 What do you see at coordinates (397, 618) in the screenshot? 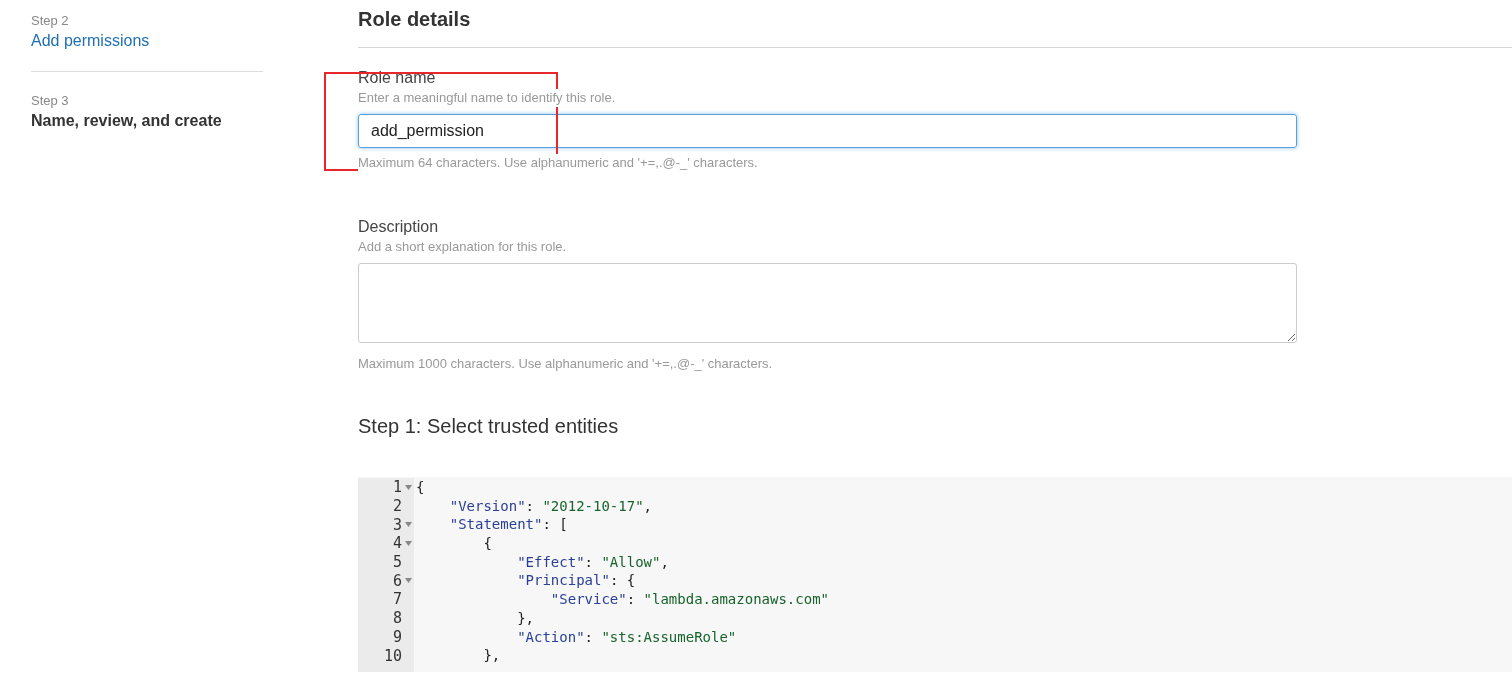
I see `line-number: 8` at bounding box center [397, 618].